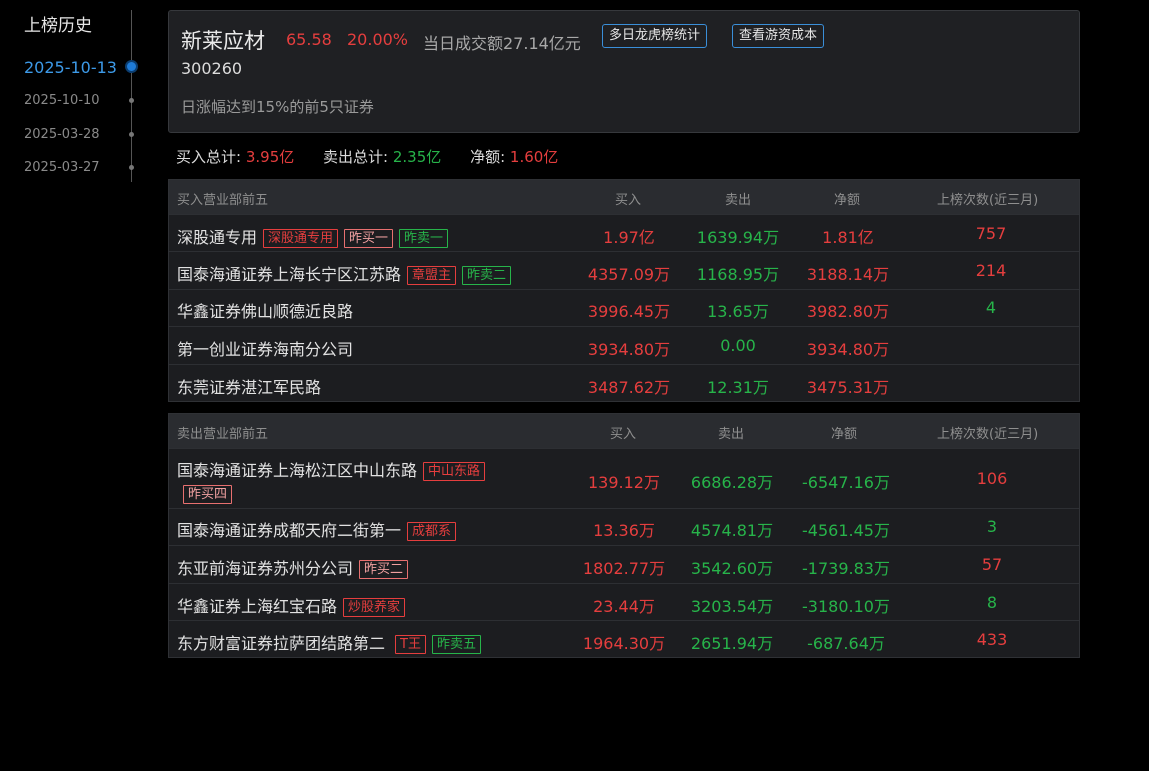 This screenshot has height=771, width=1149. What do you see at coordinates (624, 643) in the screenshot?
I see `buy-amount: 1964.30万` at bounding box center [624, 643].